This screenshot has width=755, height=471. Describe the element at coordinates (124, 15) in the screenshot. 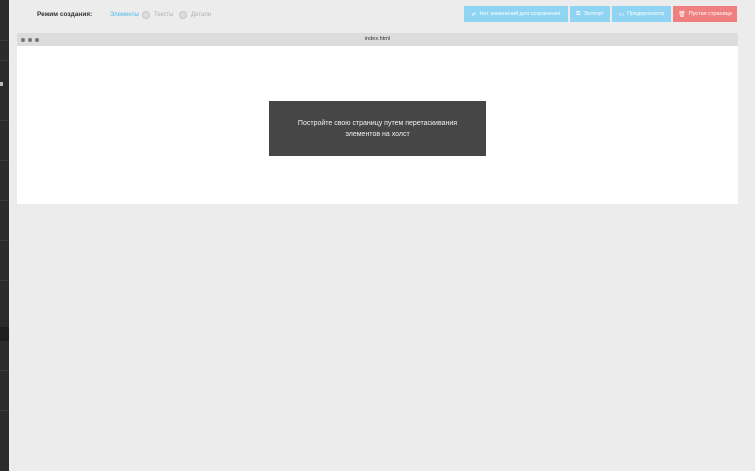

I see `mode-radio-label: Элементы` at that location.